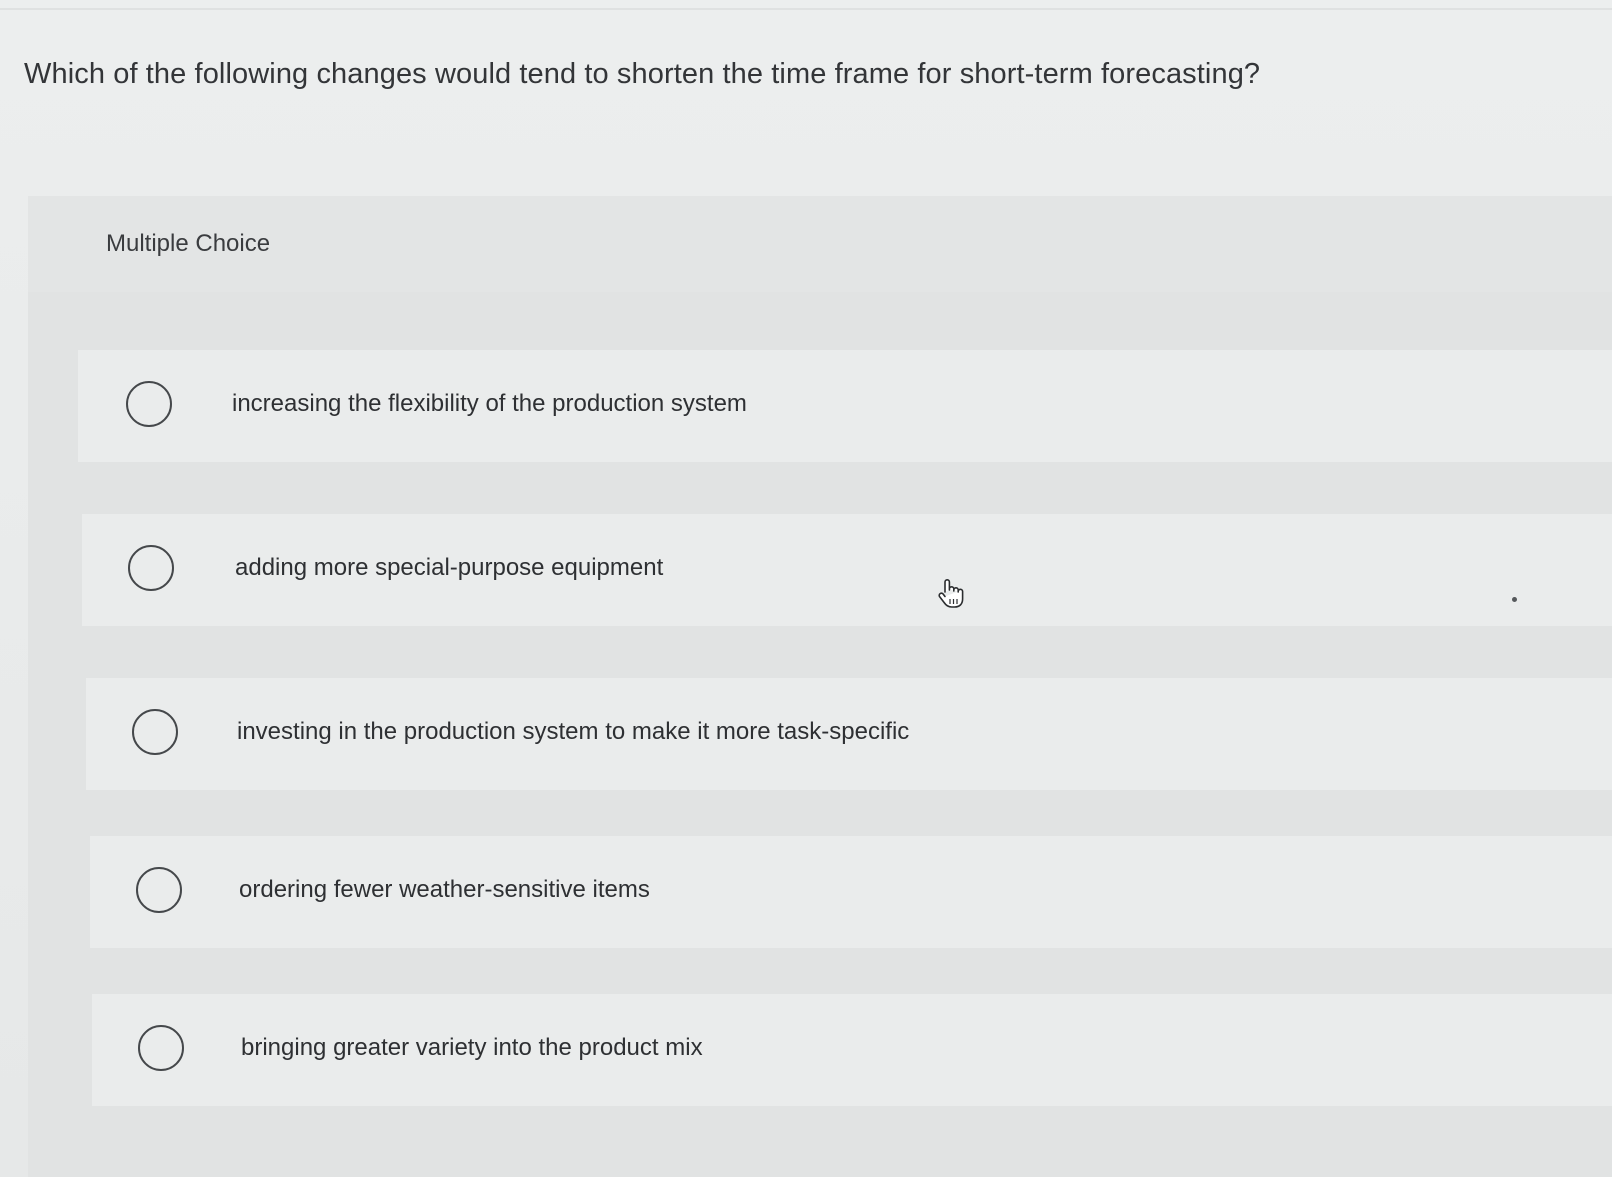  I want to click on answer-option-label: ordering fewer weather-sensitive items, so click(444, 890).